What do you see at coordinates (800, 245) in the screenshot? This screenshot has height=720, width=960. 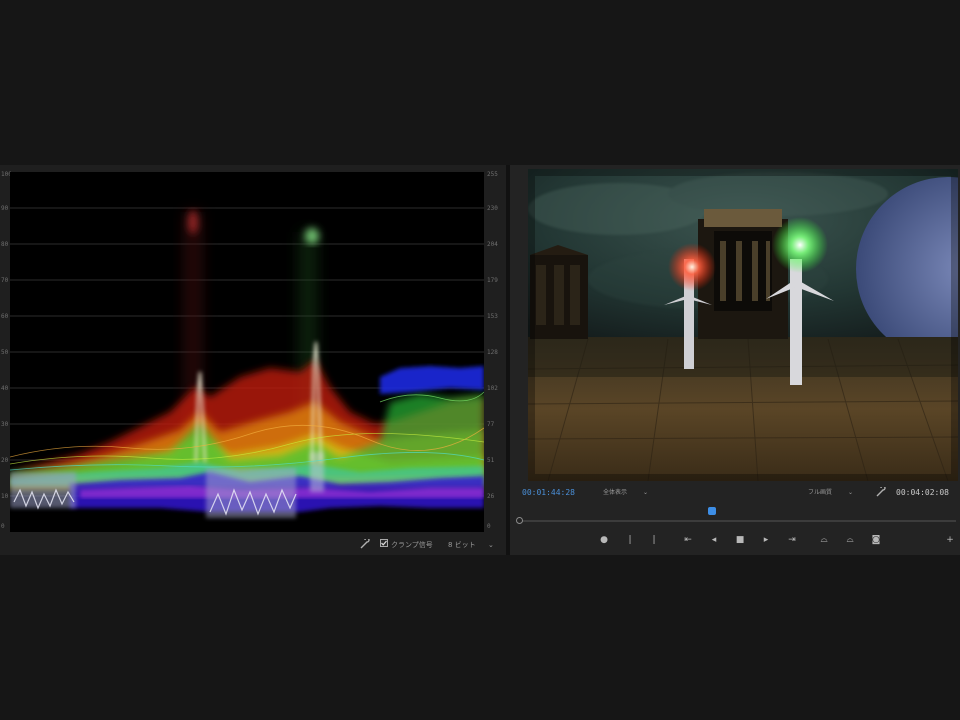 I see `green-light` at bounding box center [800, 245].